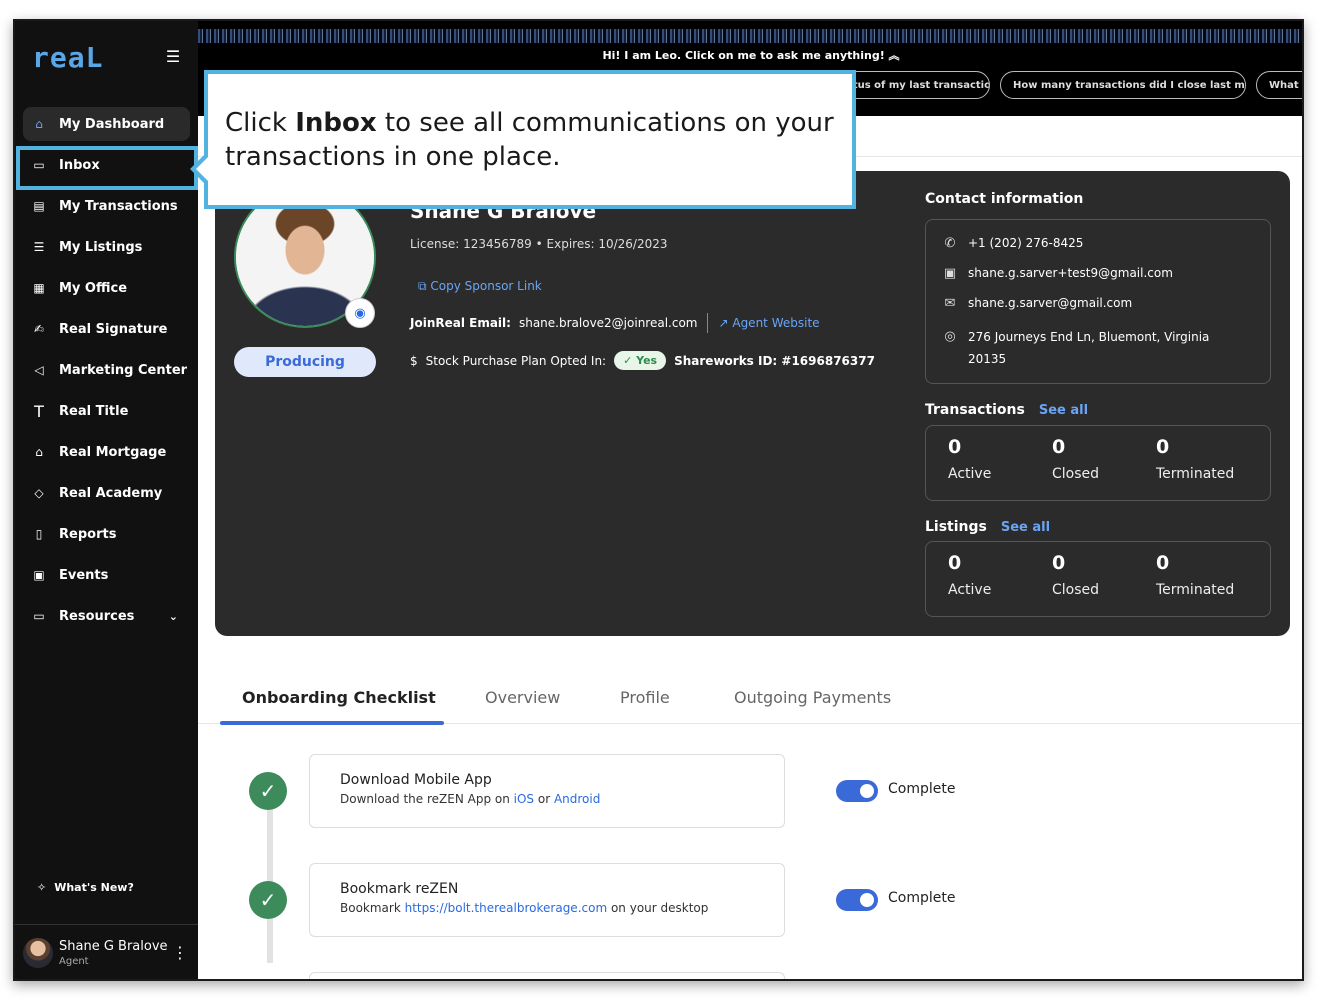 Image resolution: width=1324 pixels, height=998 pixels. I want to click on desc-text: Bookmark, so click(372, 908).